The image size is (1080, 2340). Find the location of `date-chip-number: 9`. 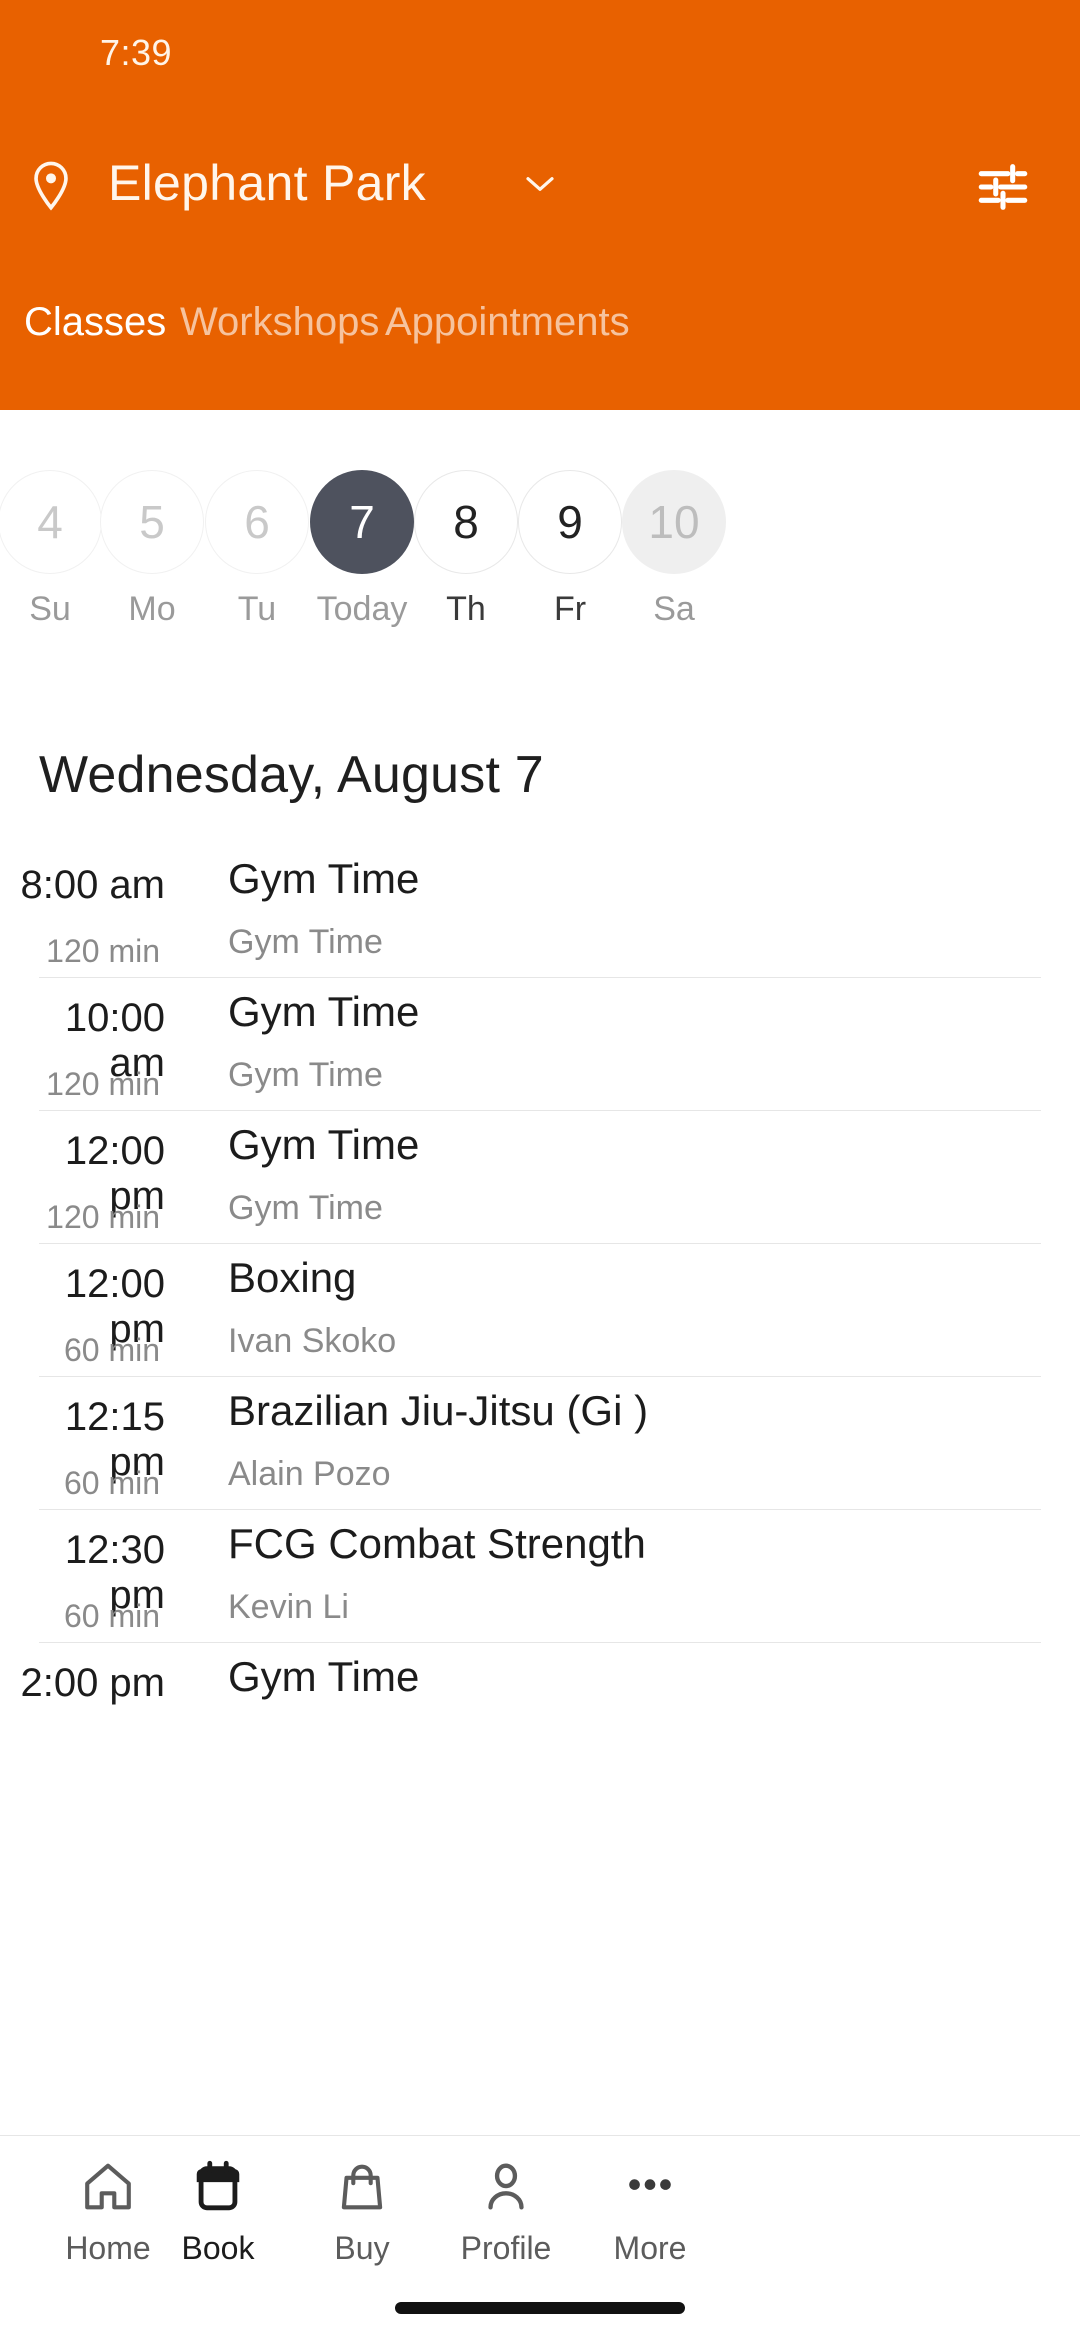

date-chip-number: 9 is located at coordinates (570, 522).